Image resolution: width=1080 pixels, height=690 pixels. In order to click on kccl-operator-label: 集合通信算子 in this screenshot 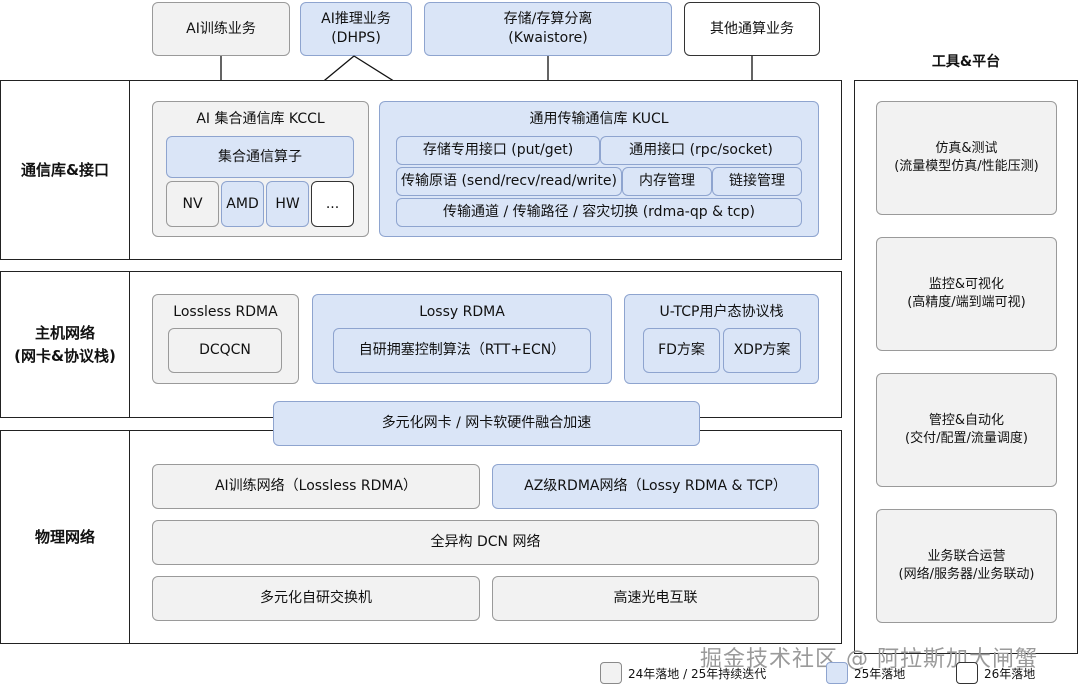, I will do `click(260, 156)`.